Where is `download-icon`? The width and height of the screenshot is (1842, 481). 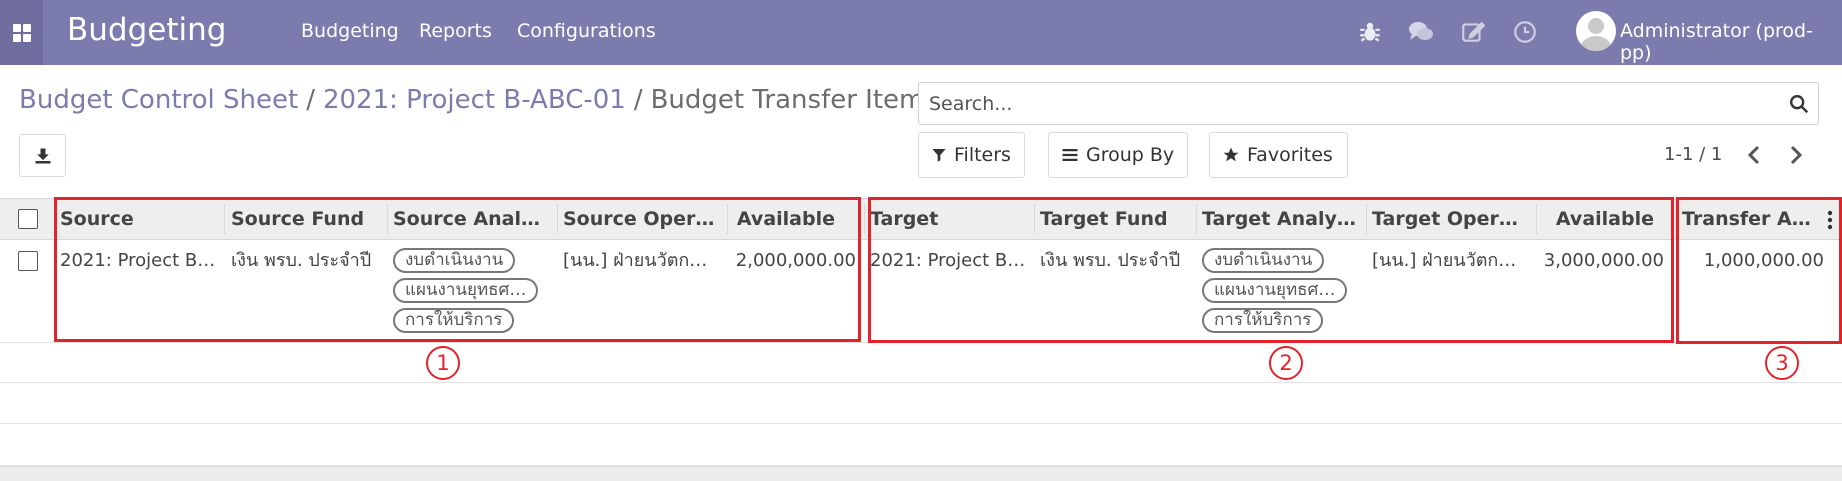 download-icon is located at coordinates (42, 155).